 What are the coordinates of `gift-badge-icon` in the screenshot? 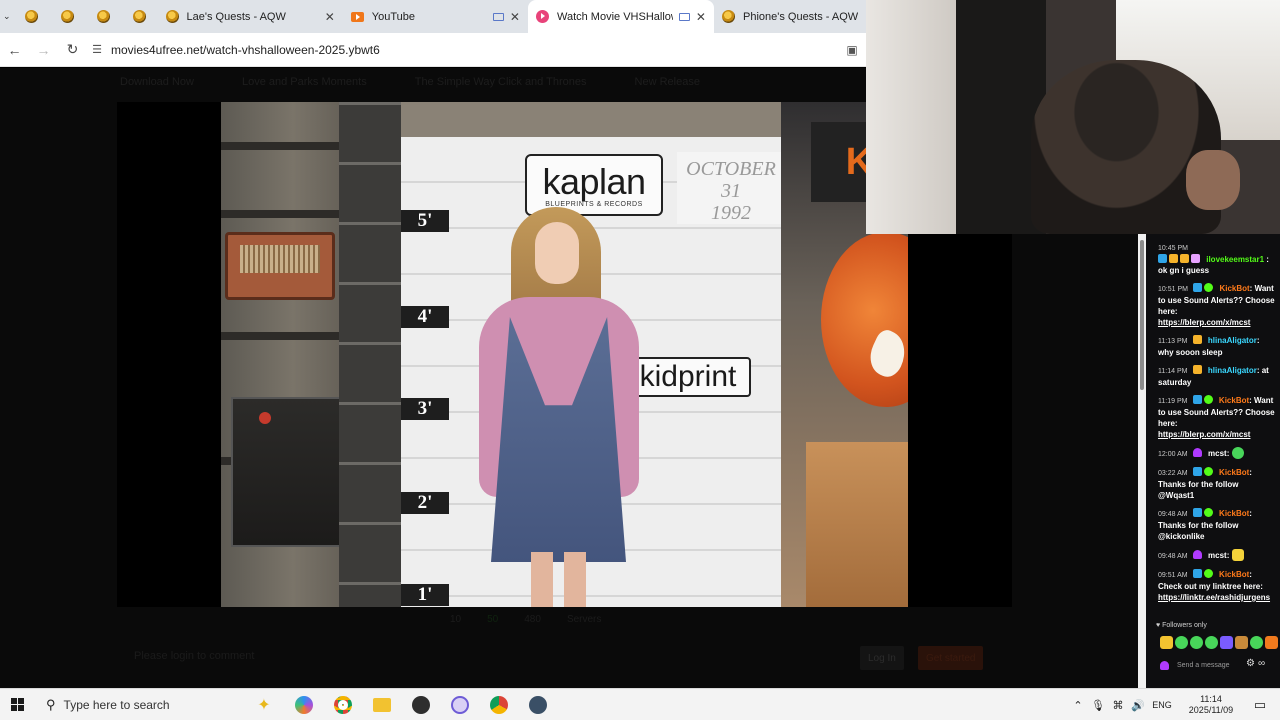 It's located at (1195, 258).